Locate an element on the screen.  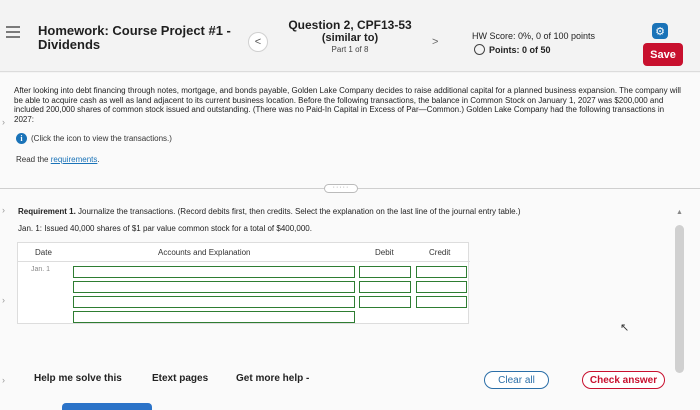
points-ring-icon is located at coordinates (479, 49).